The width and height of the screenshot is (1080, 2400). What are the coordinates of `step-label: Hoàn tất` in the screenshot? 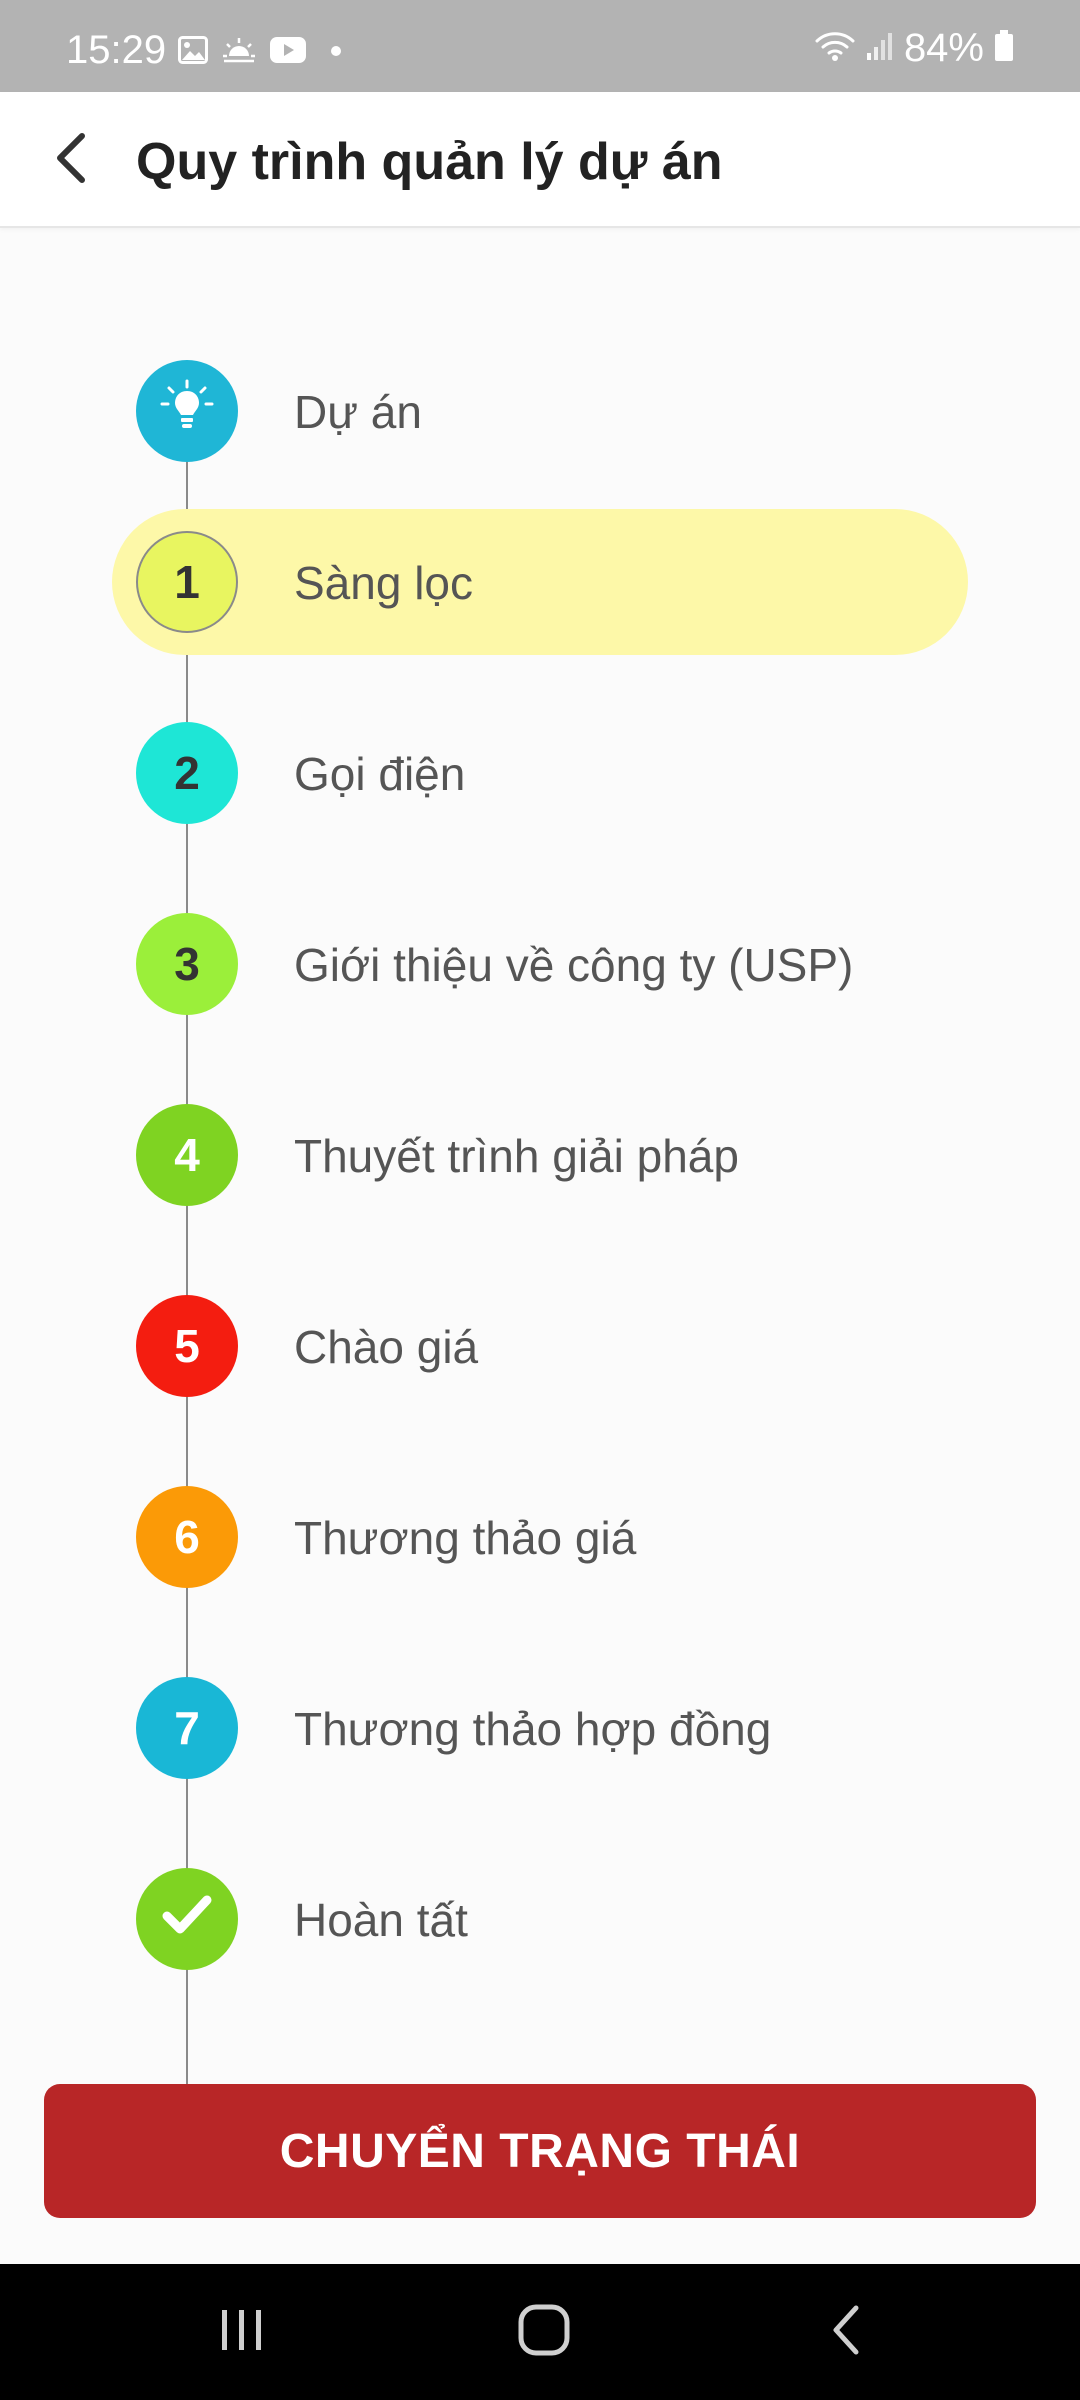 It's located at (381, 1920).